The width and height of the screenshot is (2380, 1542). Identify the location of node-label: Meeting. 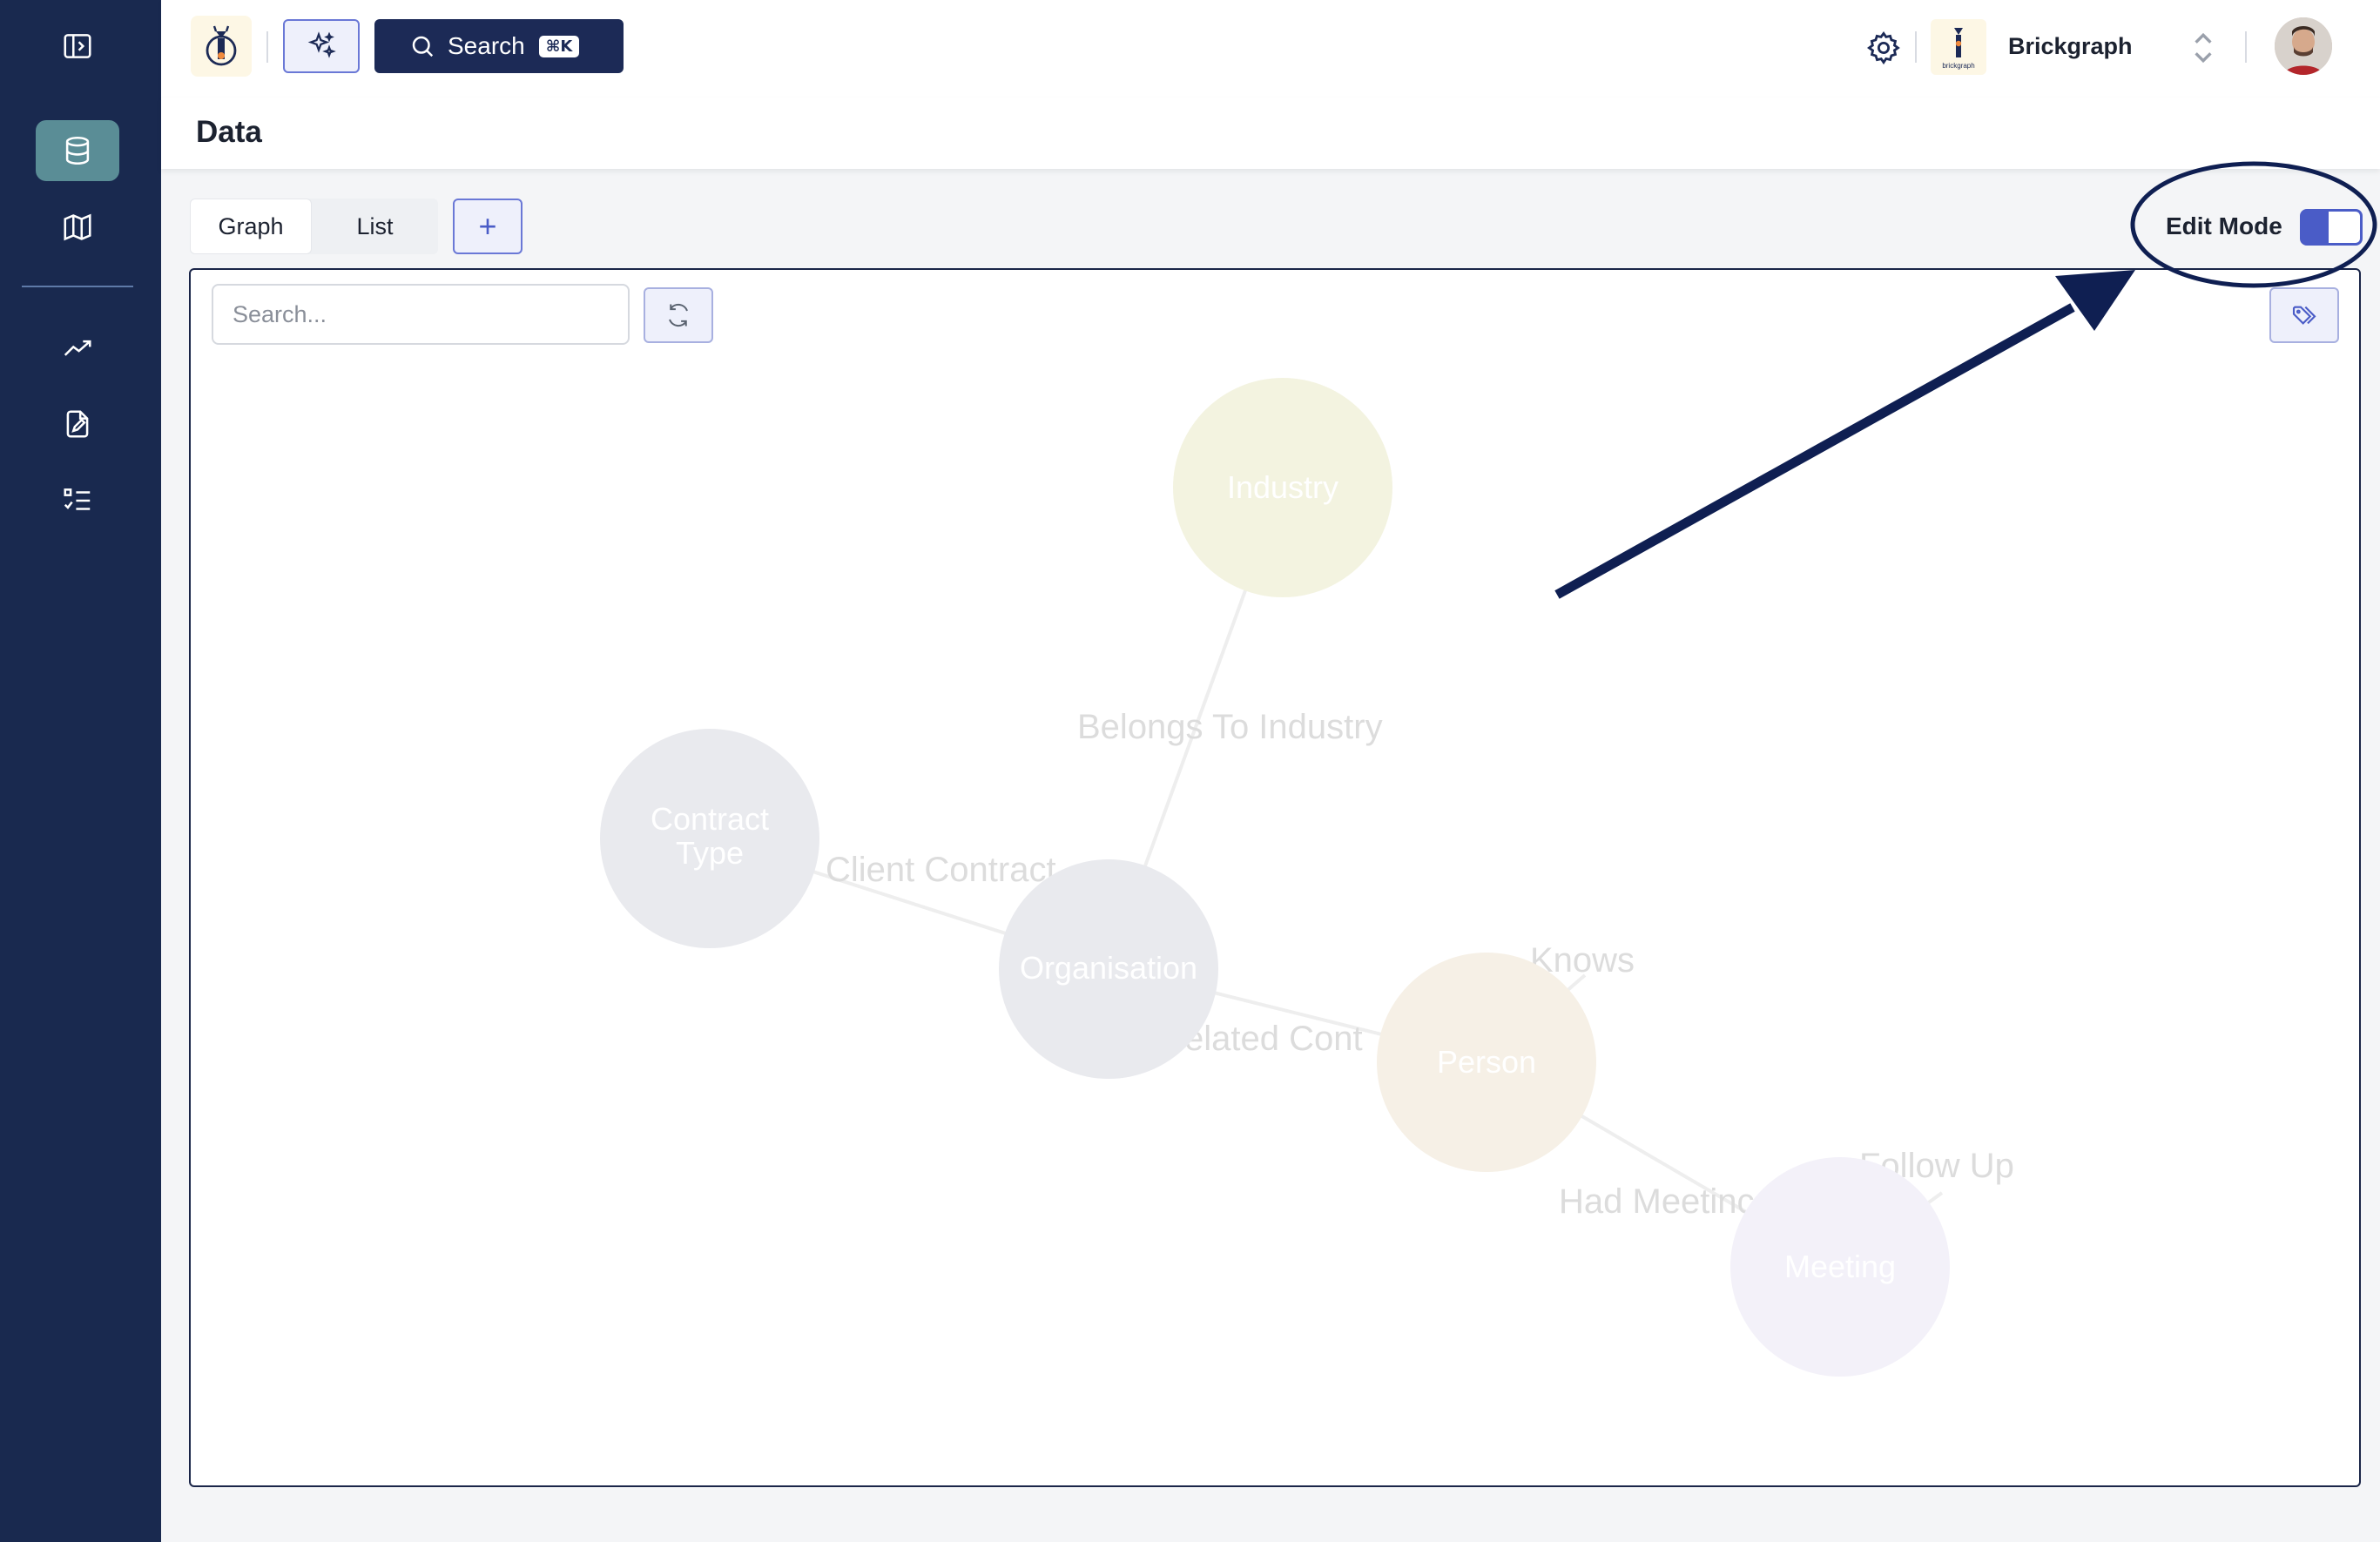
(1840, 1266).